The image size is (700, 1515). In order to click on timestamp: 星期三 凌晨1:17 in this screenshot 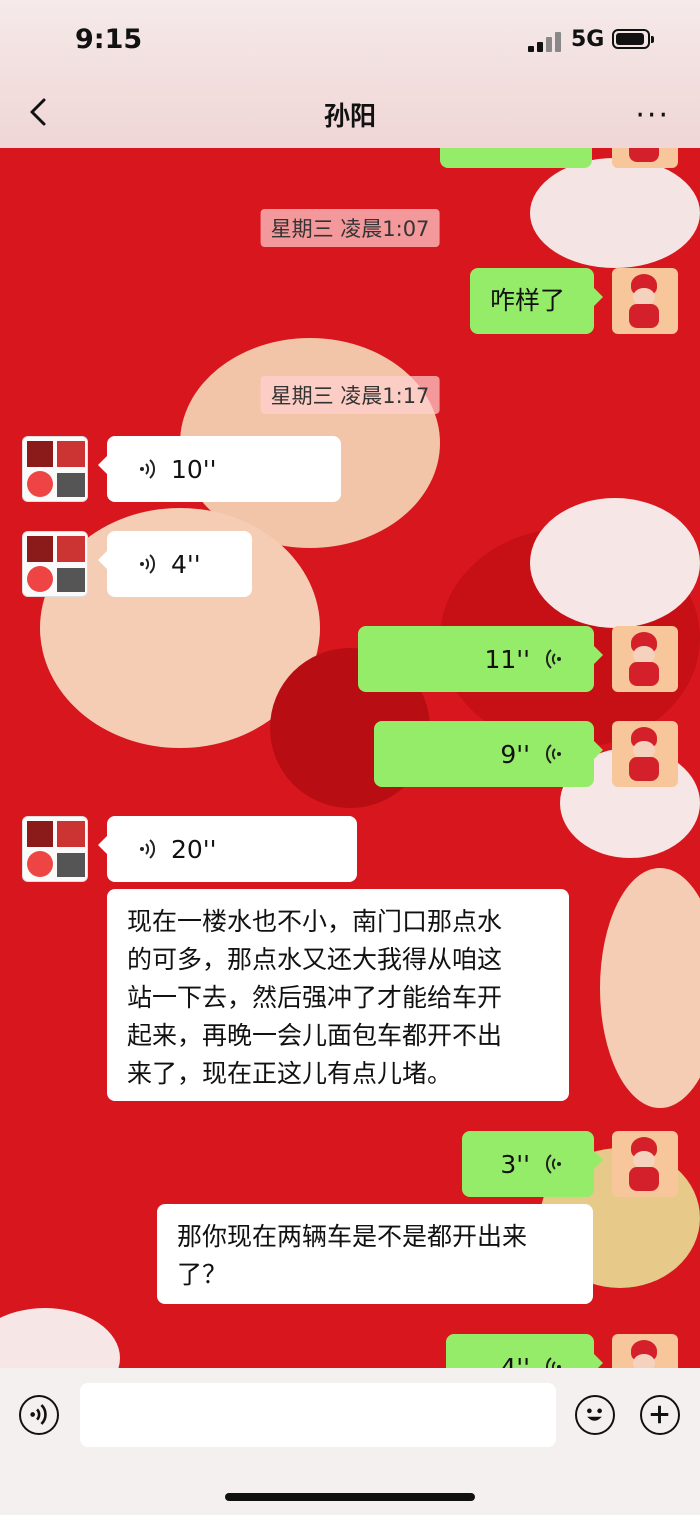, I will do `click(350, 395)`.